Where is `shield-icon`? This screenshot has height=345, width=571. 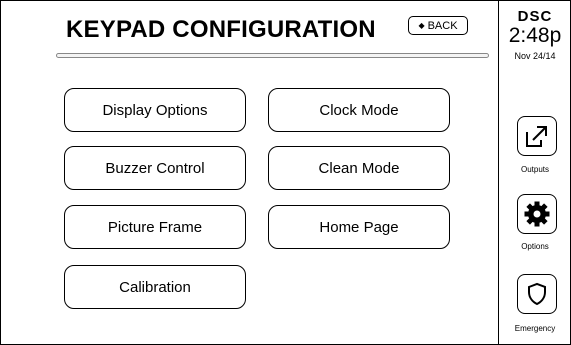
shield-icon is located at coordinates (537, 294).